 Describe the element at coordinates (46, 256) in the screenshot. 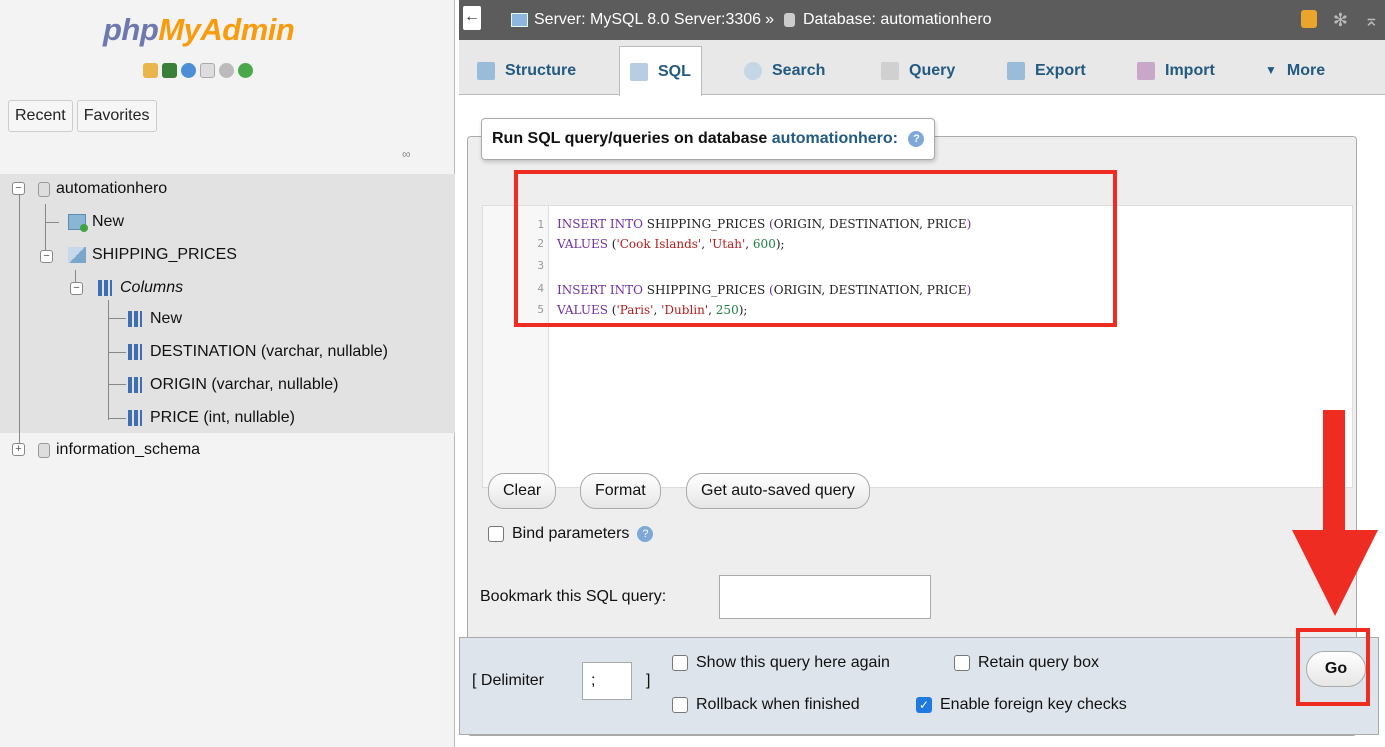

I see `collapse-shipping-prices: −` at that location.